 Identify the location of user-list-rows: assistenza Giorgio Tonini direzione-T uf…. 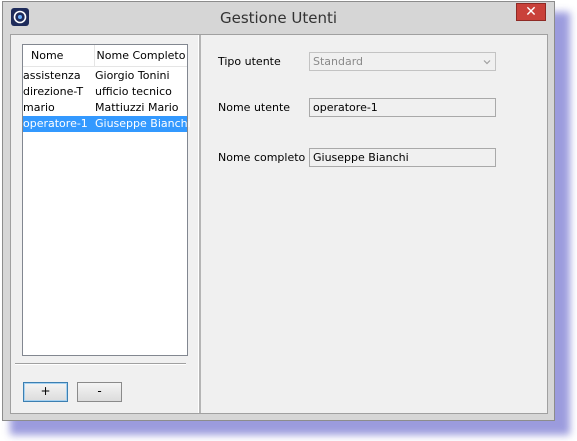
(107, 100).